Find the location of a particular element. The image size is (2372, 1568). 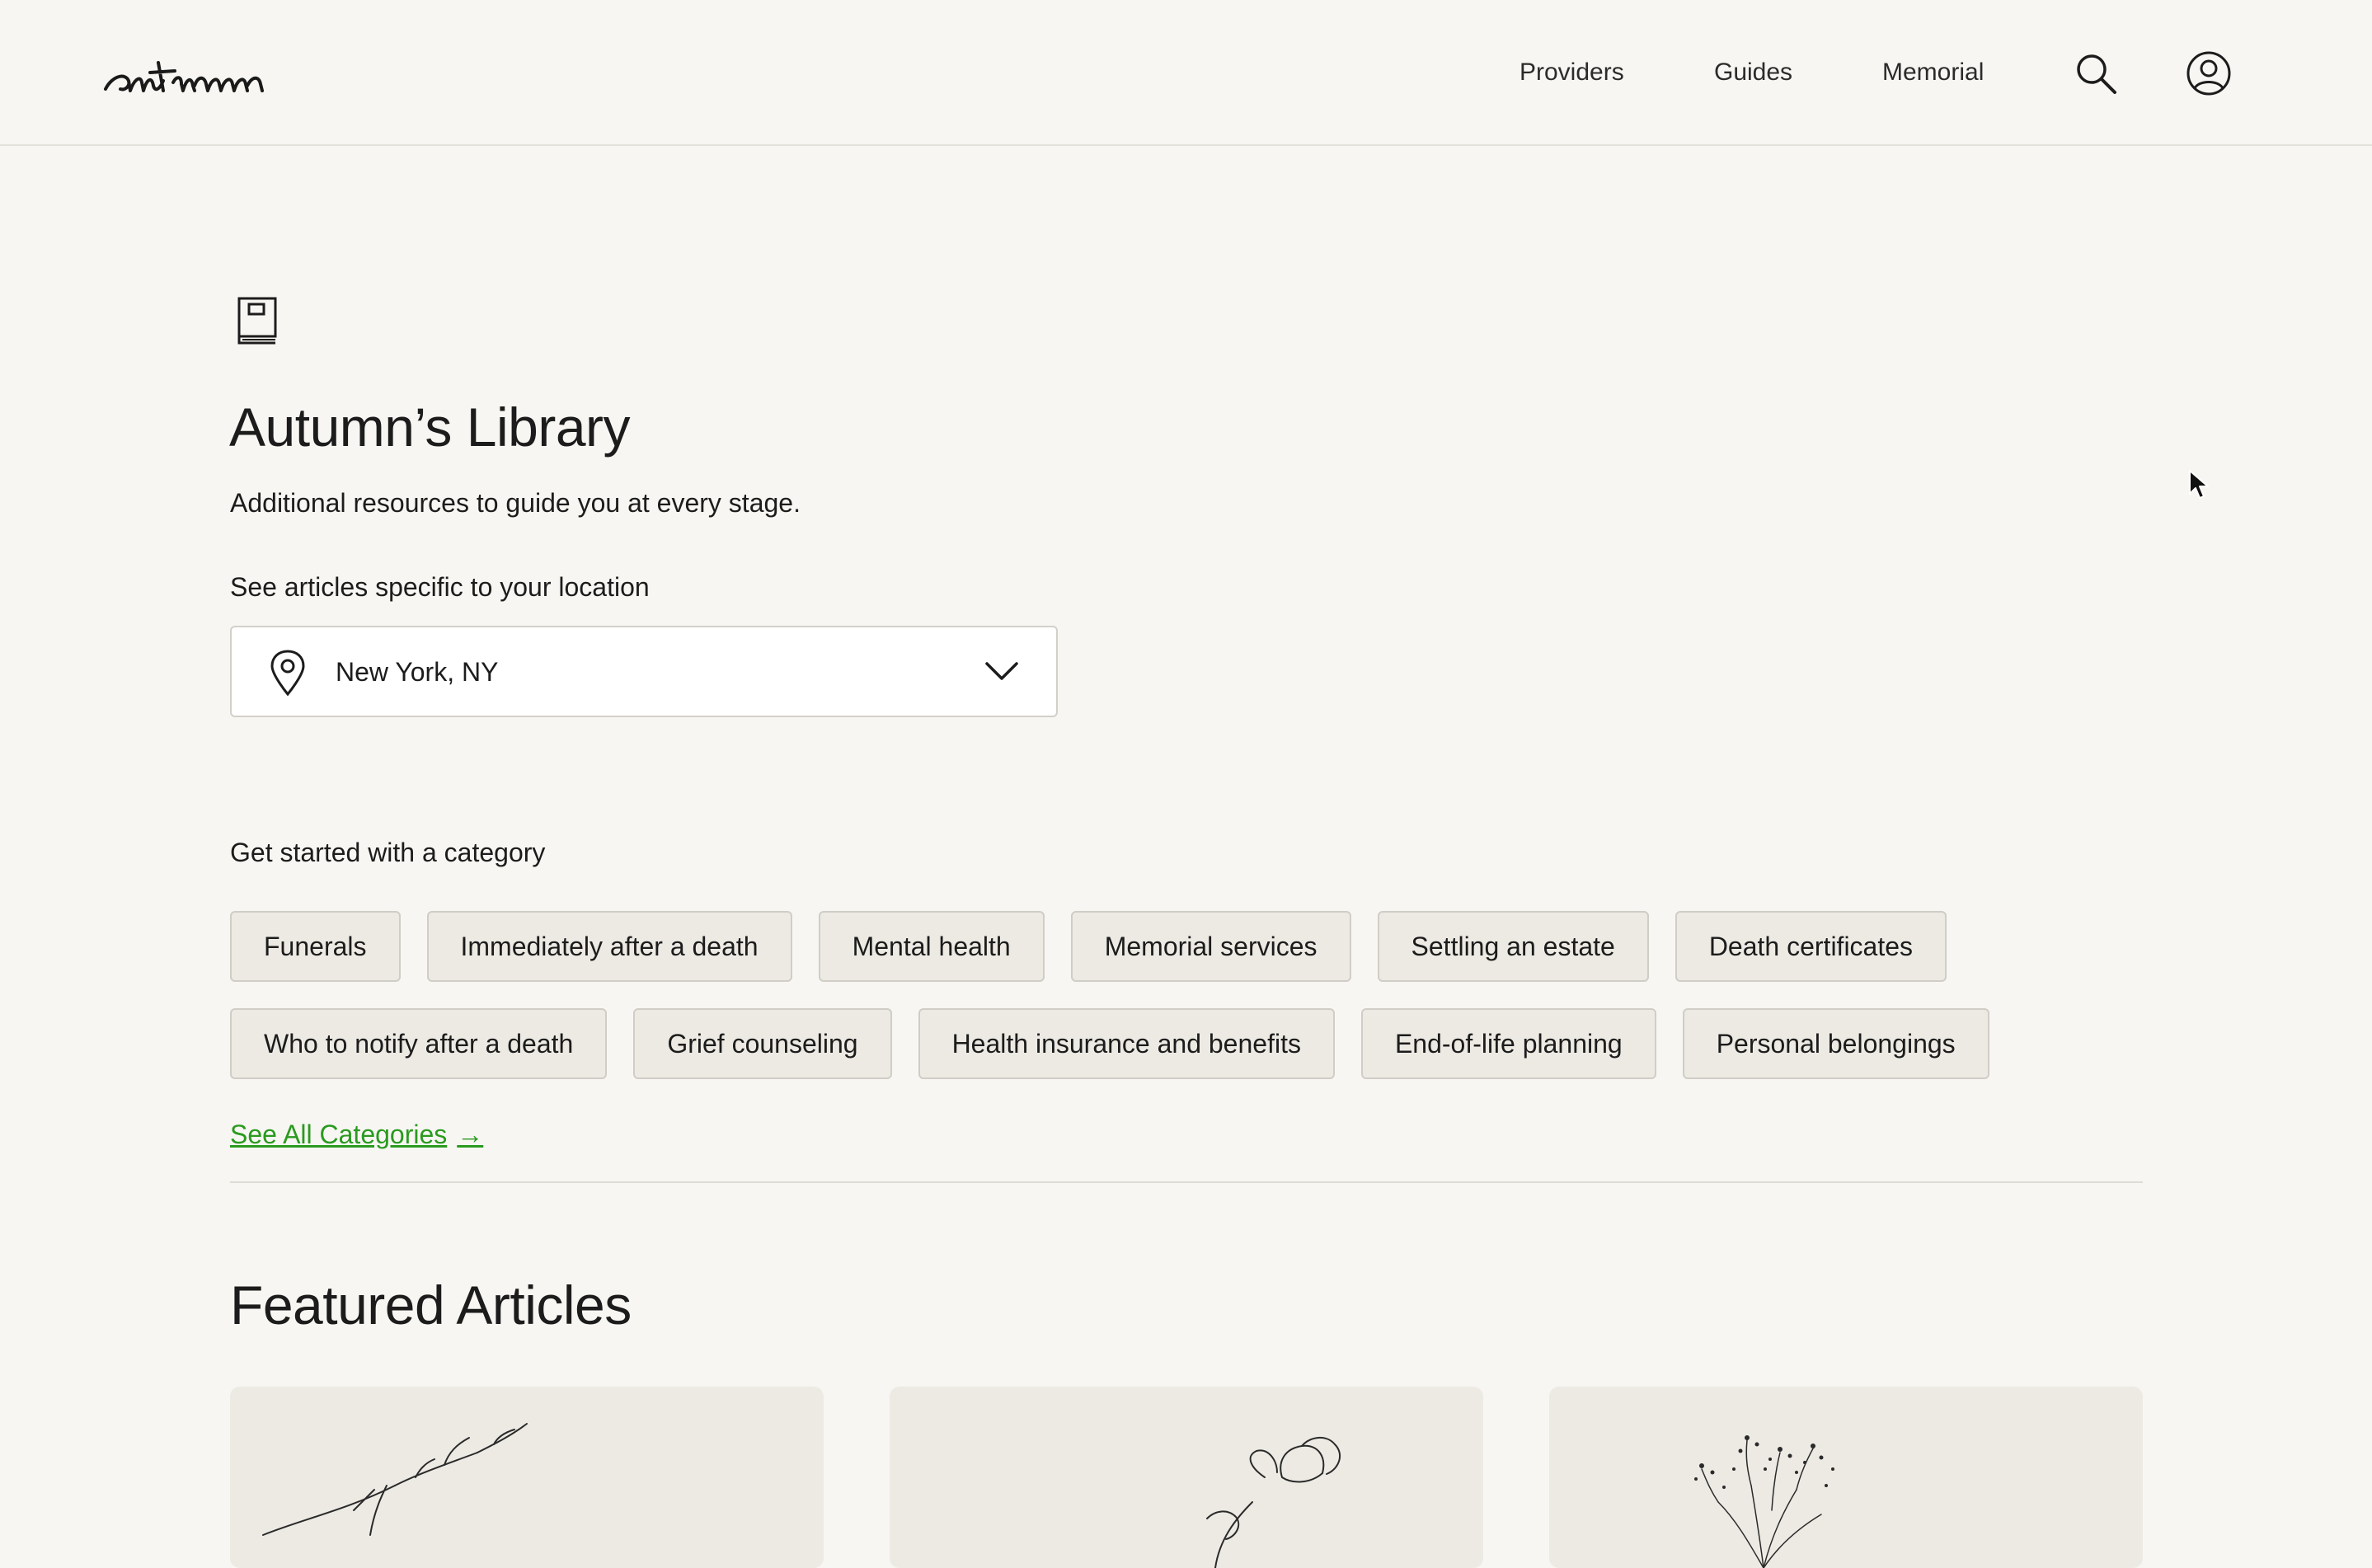

location-value: New York, NY is located at coordinates (417, 672).